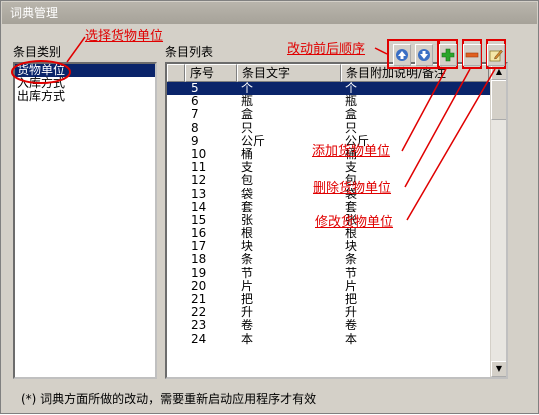 Image resolution: width=539 pixels, height=415 pixels. What do you see at coordinates (326, 49) in the screenshot?
I see `annotation-reorder: 改动前后顺序` at bounding box center [326, 49].